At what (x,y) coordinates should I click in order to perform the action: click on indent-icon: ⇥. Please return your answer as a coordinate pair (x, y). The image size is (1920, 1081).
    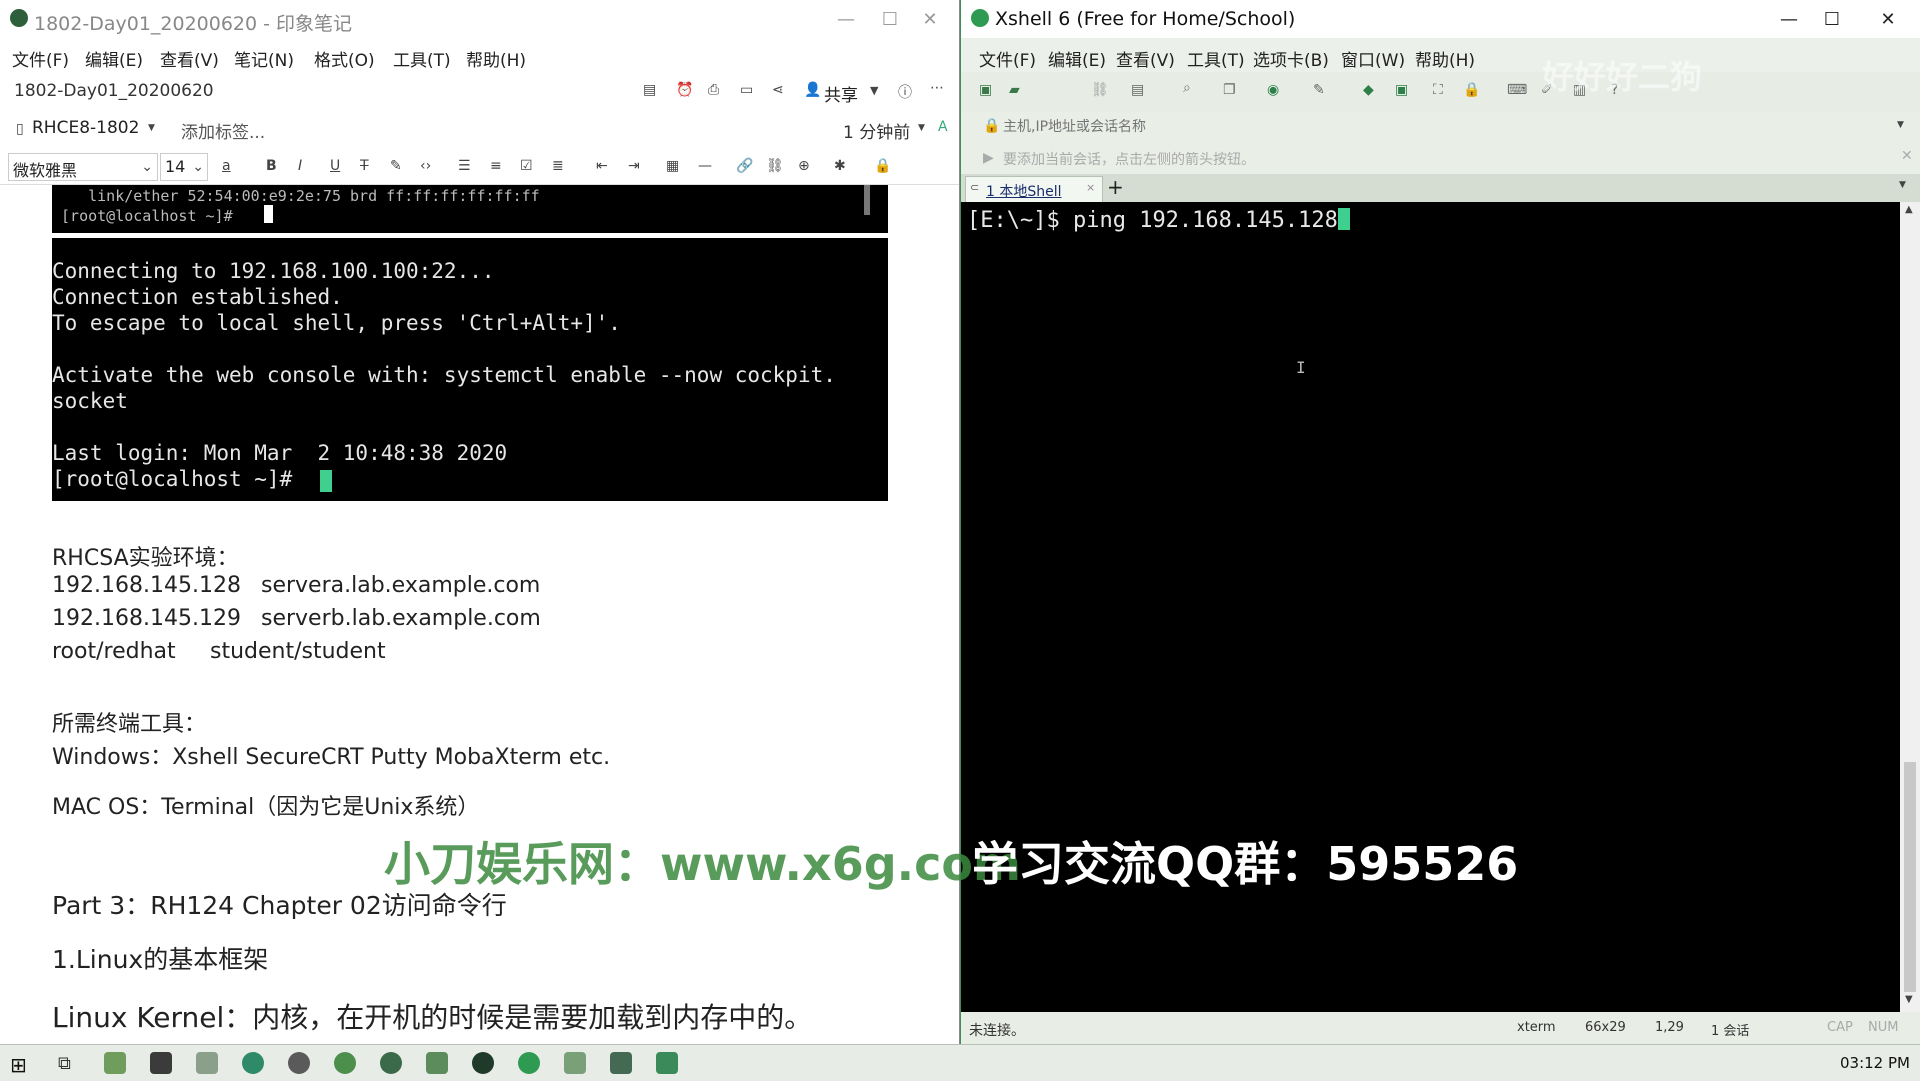
    Looking at the image, I should click on (634, 166).